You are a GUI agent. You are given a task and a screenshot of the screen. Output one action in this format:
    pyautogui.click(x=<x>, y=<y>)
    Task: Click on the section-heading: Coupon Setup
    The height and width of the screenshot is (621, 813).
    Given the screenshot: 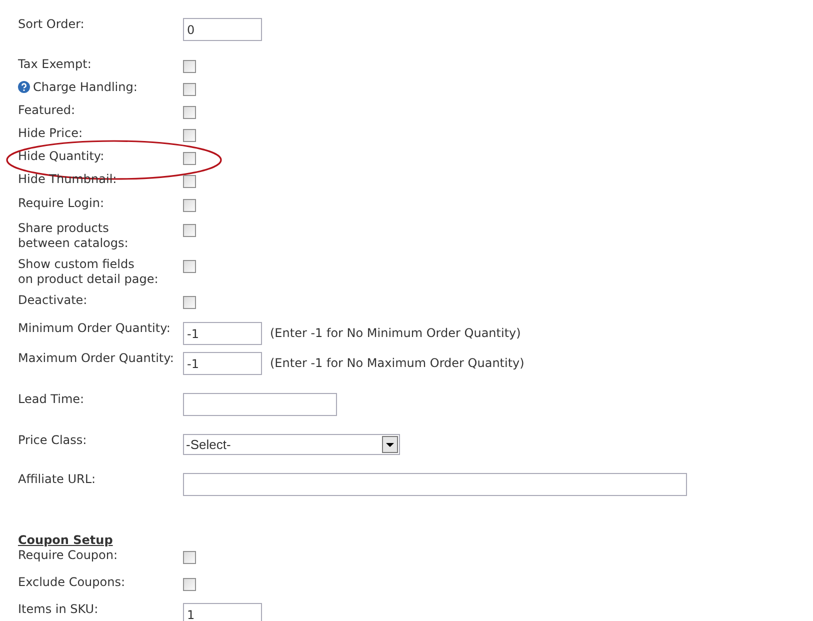 What is the action you would take?
    pyautogui.click(x=65, y=540)
    